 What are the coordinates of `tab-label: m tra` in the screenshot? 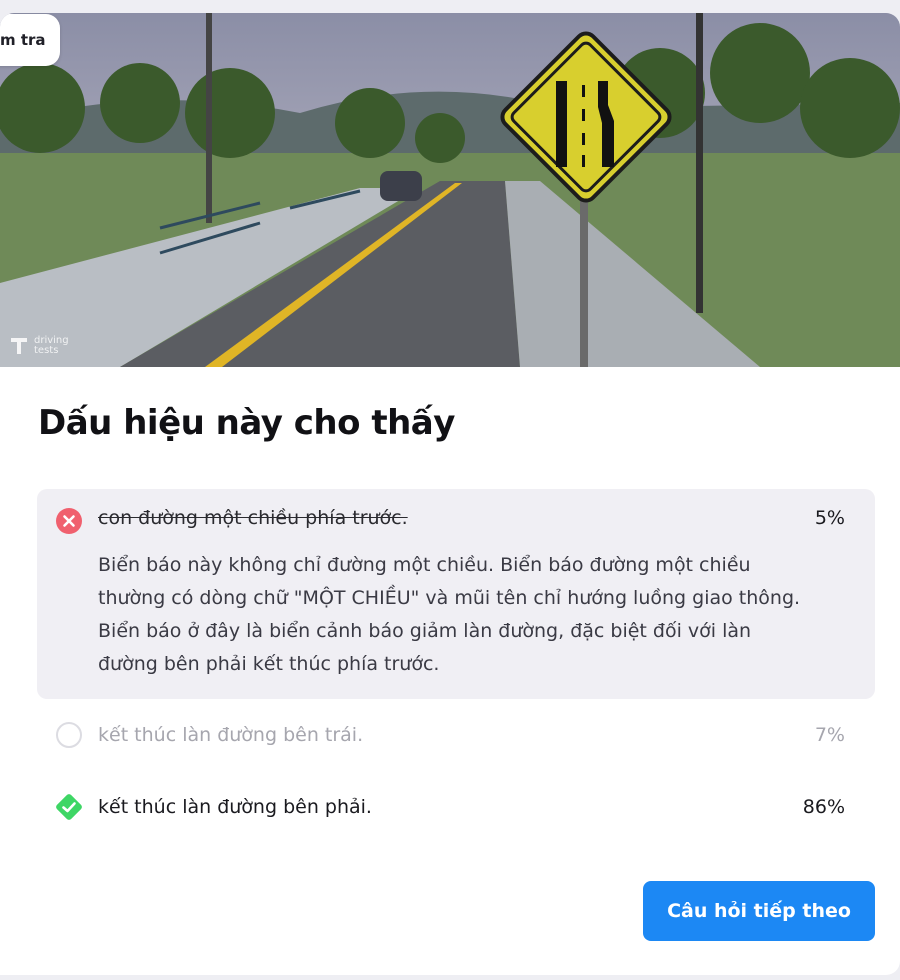 It's located at (30, 40).